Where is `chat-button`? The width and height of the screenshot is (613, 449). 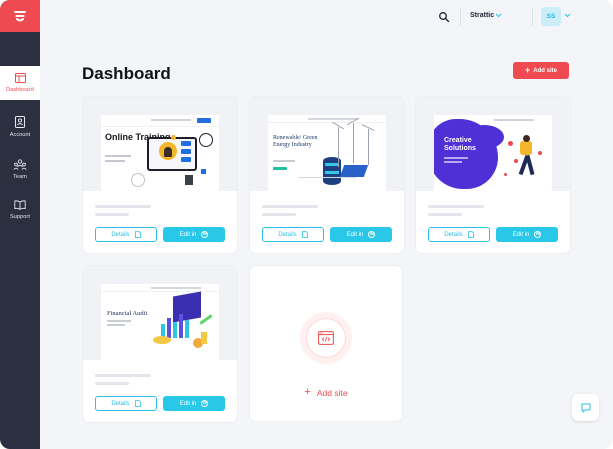 chat-button is located at coordinates (585, 407).